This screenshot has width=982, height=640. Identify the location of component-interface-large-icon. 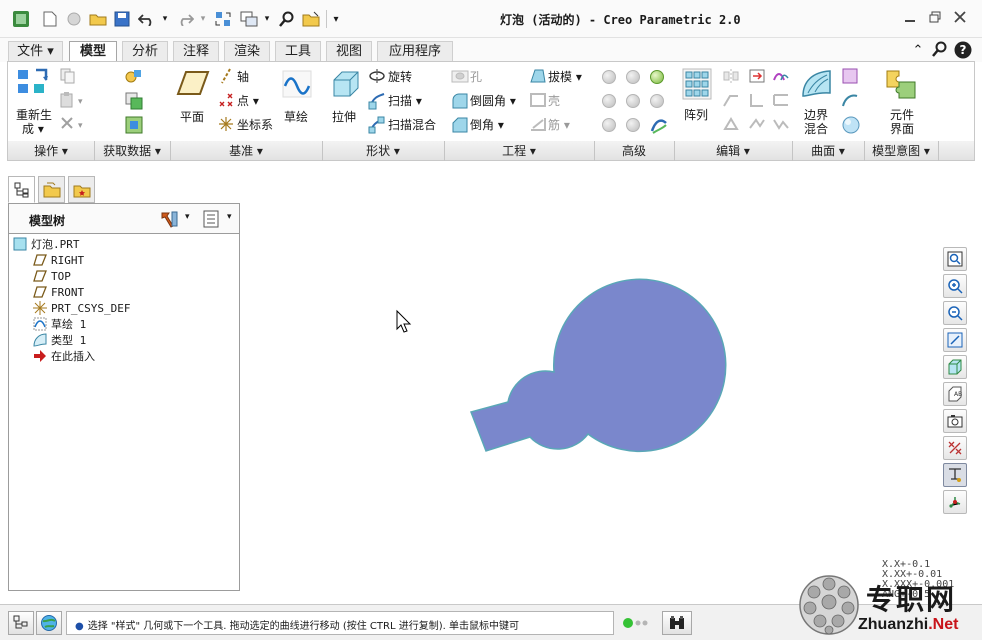
(901, 85).